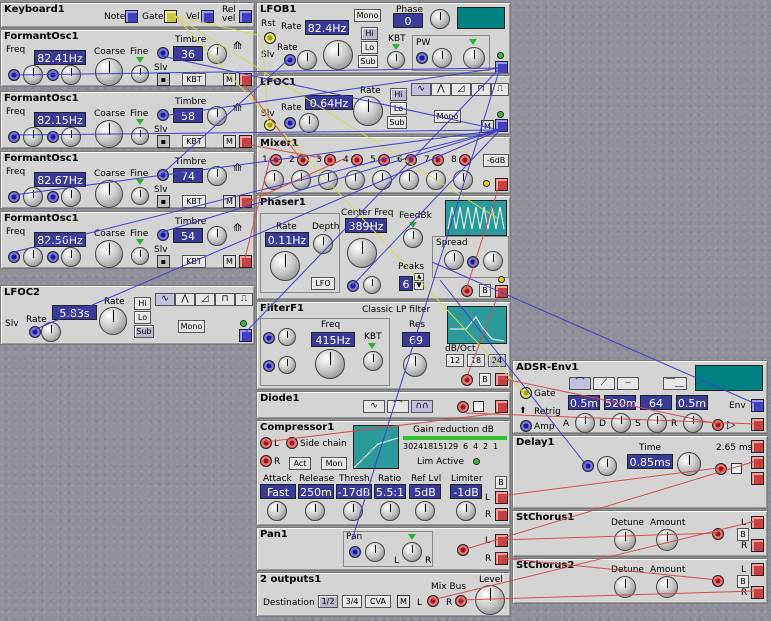 This screenshot has height=621, width=771. I want to click on curve-log-button: ⌒, so click(580, 383).